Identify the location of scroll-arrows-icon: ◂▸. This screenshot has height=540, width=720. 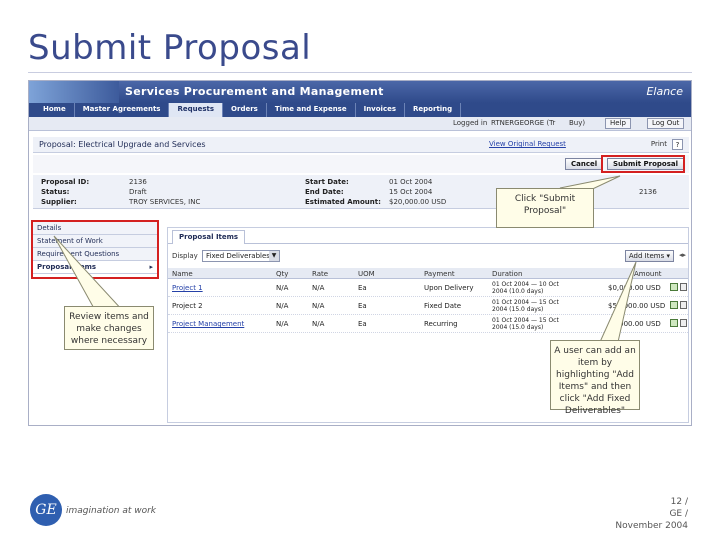
(682, 255).